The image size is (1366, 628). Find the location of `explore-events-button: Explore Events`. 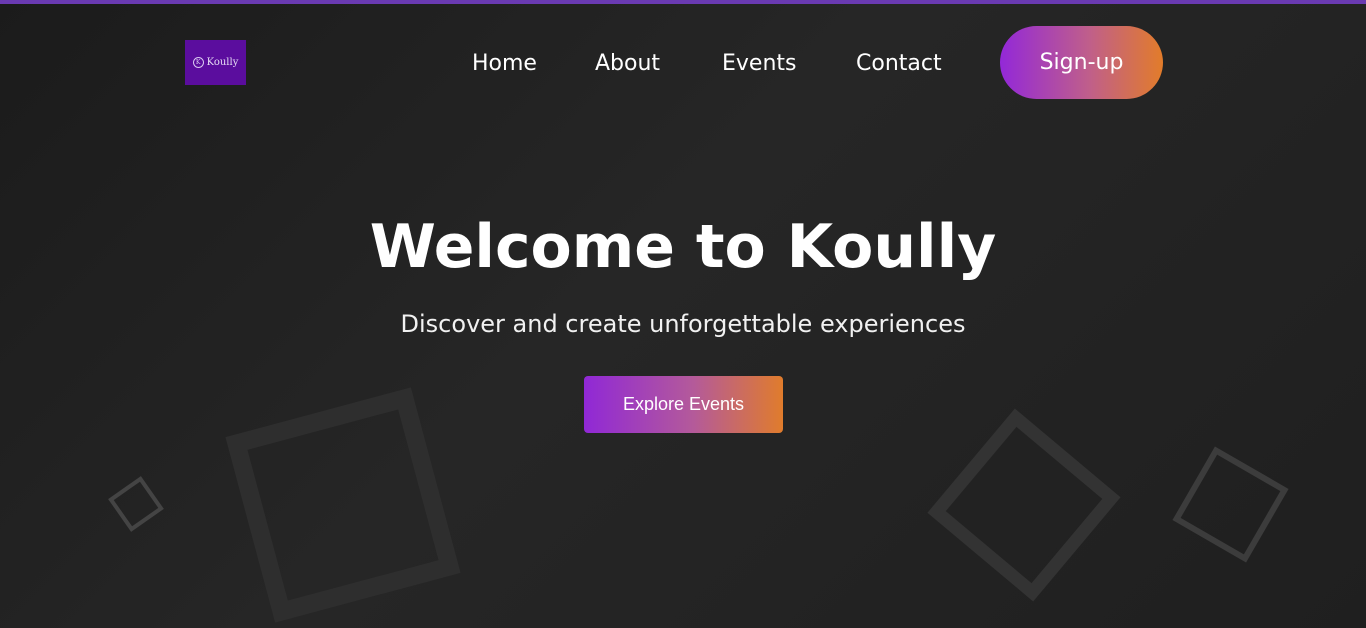

explore-events-button: Explore Events is located at coordinates (683, 404).